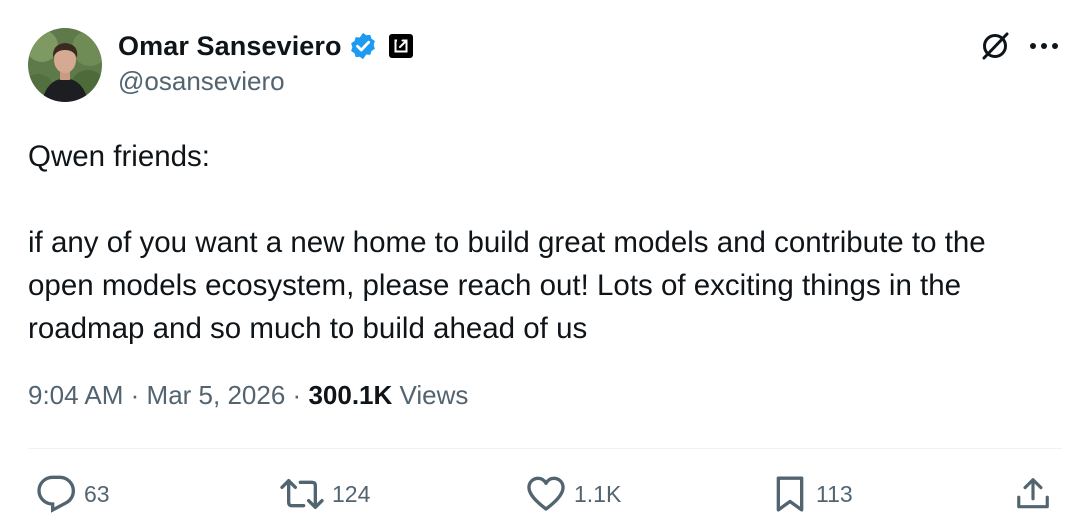 The width and height of the screenshot is (1080, 531). Describe the element at coordinates (351, 493) in the screenshot. I see `repost-count: 124` at that location.